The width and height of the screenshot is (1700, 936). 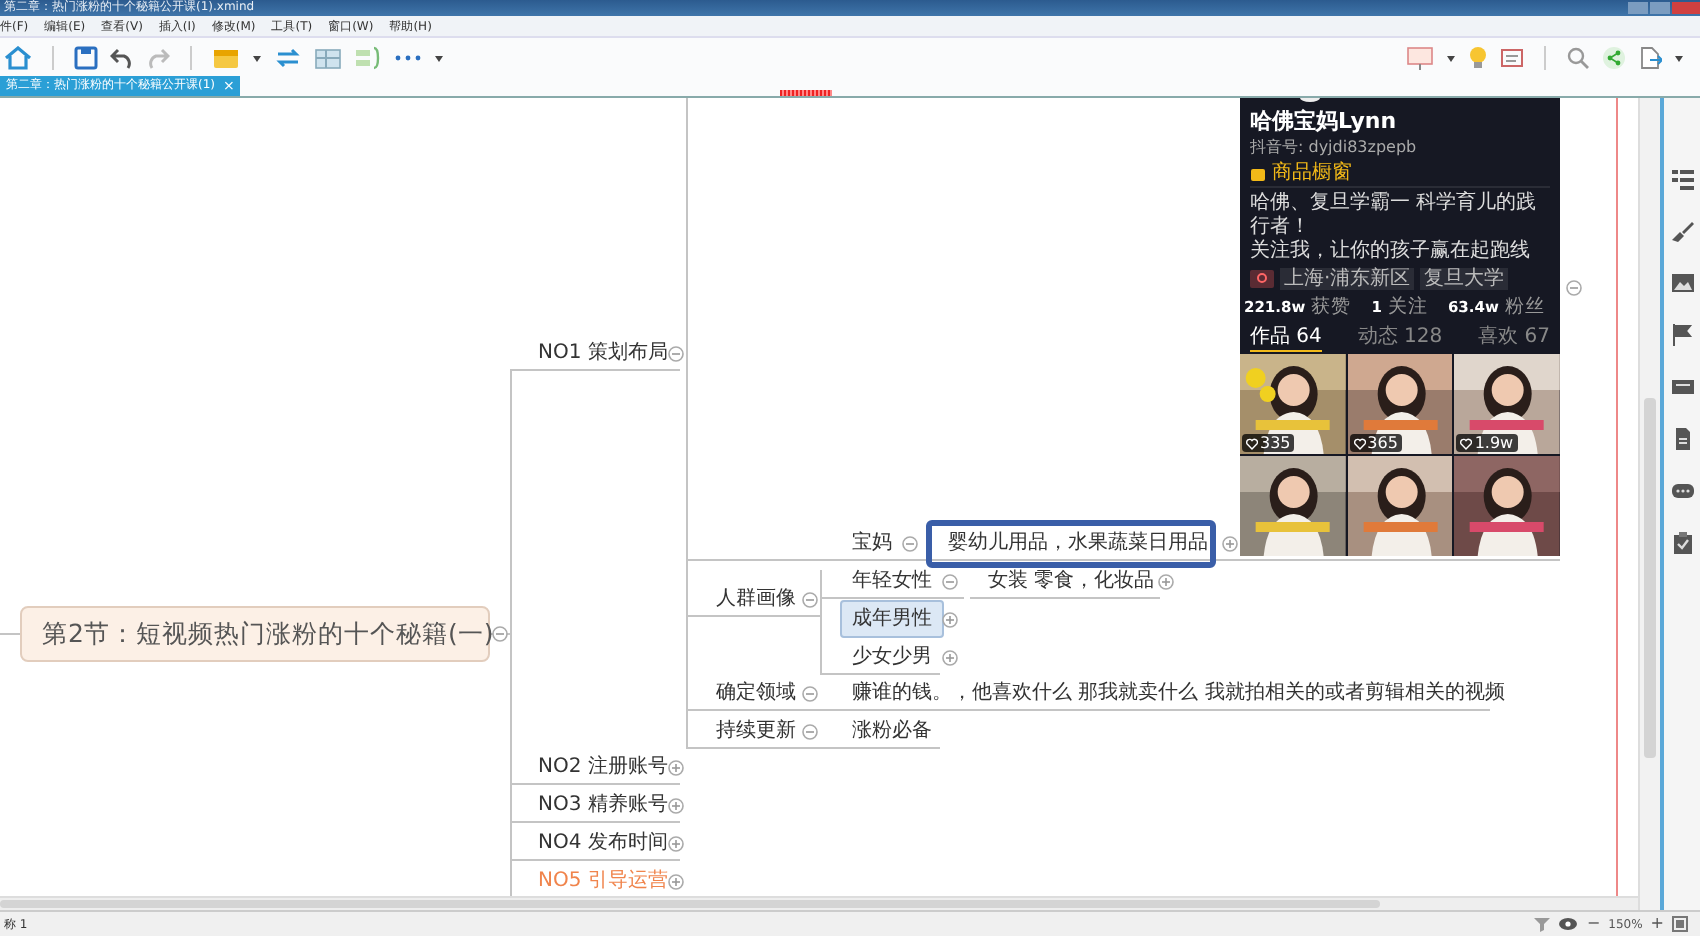 What do you see at coordinates (603, 768) in the screenshot?
I see `topic-label: NO2 注册账号` at bounding box center [603, 768].